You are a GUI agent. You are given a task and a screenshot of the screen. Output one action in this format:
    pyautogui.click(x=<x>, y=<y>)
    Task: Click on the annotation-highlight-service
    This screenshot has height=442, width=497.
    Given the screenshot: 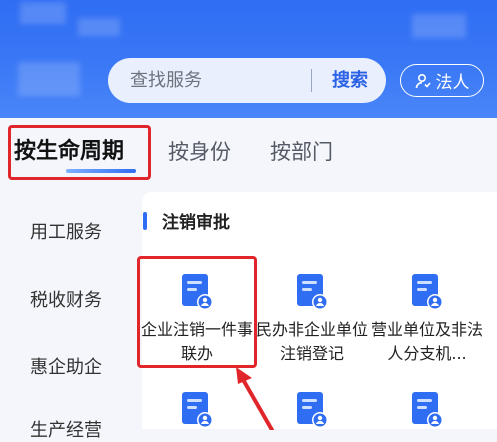 What is the action you would take?
    pyautogui.click(x=197, y=312)
    